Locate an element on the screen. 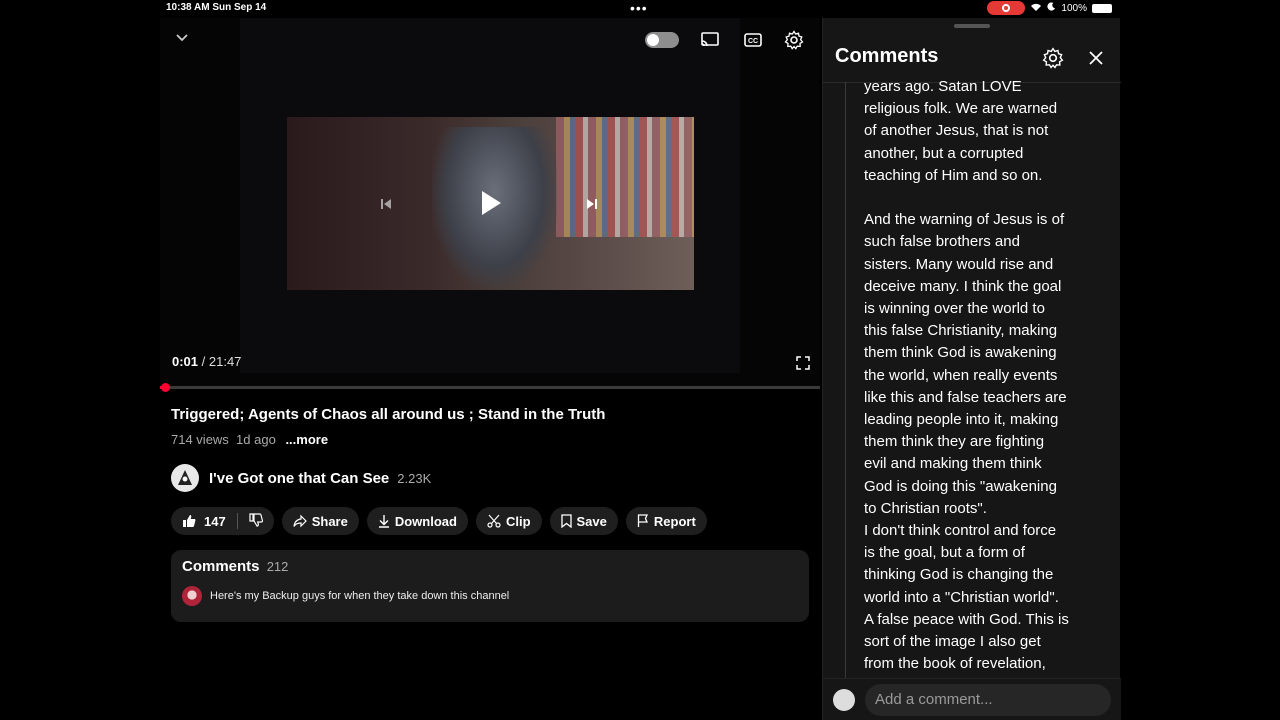 The image size is (1280, 720). battery-percent: 100% is located at coordinates (1074, 8).